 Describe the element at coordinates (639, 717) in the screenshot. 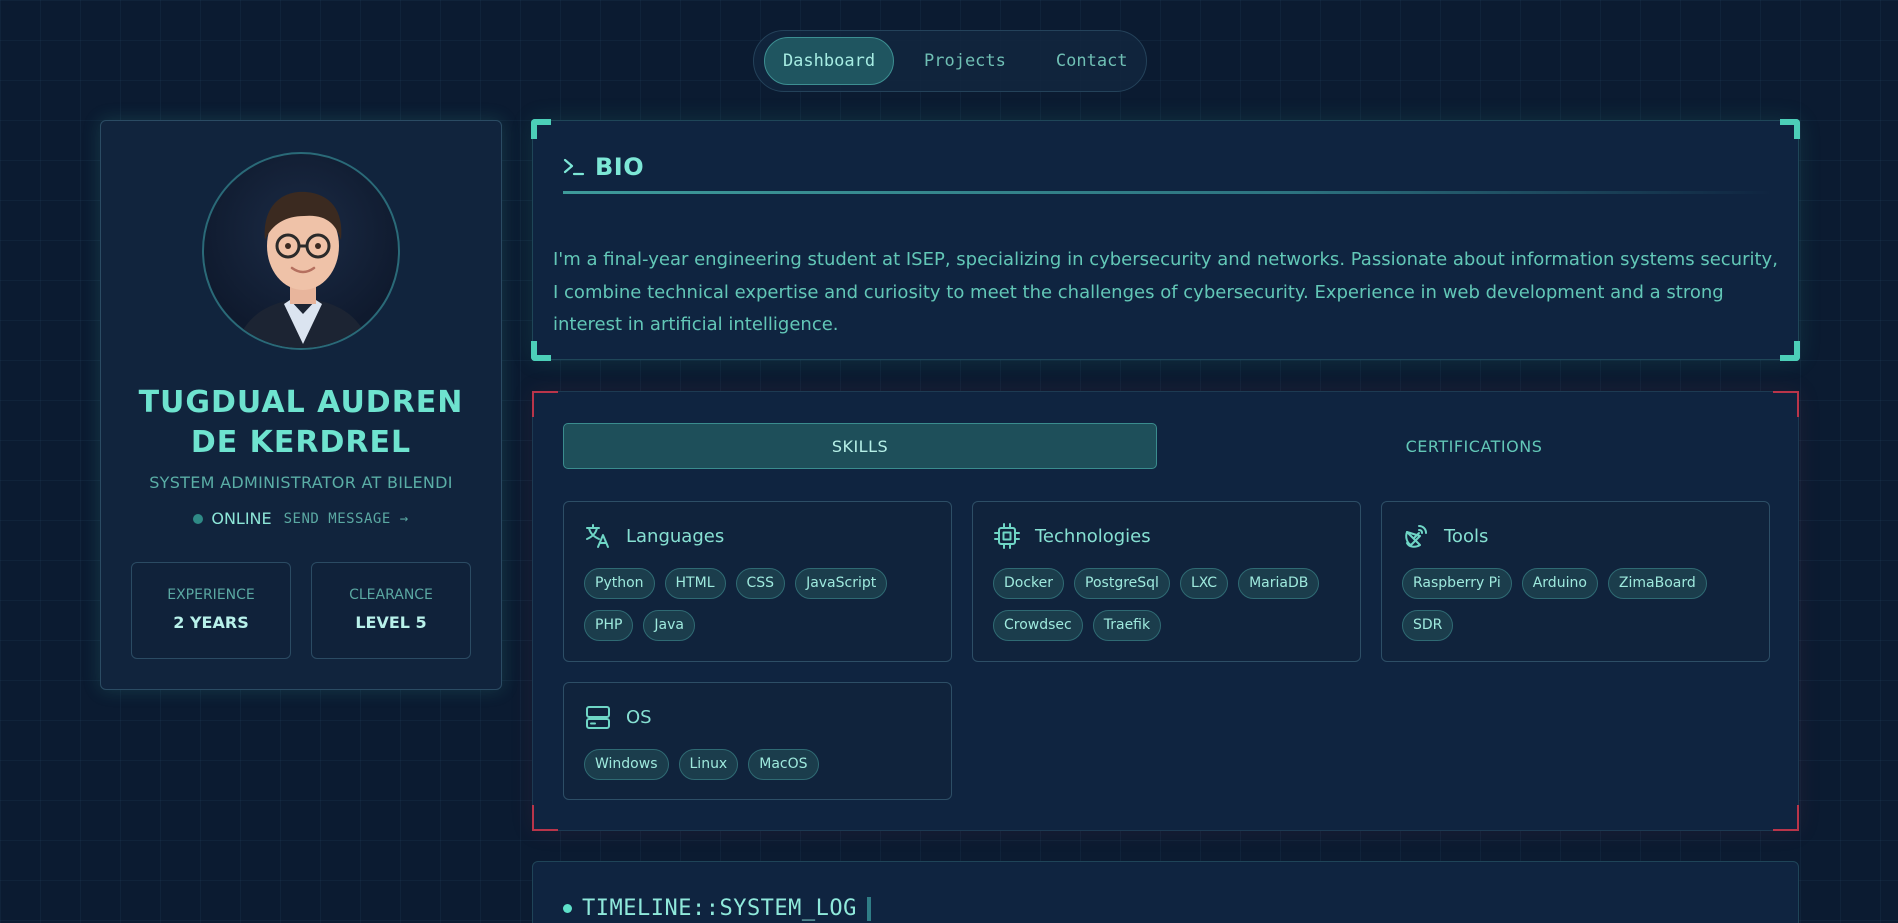

I see `card-title: OS` at that location.